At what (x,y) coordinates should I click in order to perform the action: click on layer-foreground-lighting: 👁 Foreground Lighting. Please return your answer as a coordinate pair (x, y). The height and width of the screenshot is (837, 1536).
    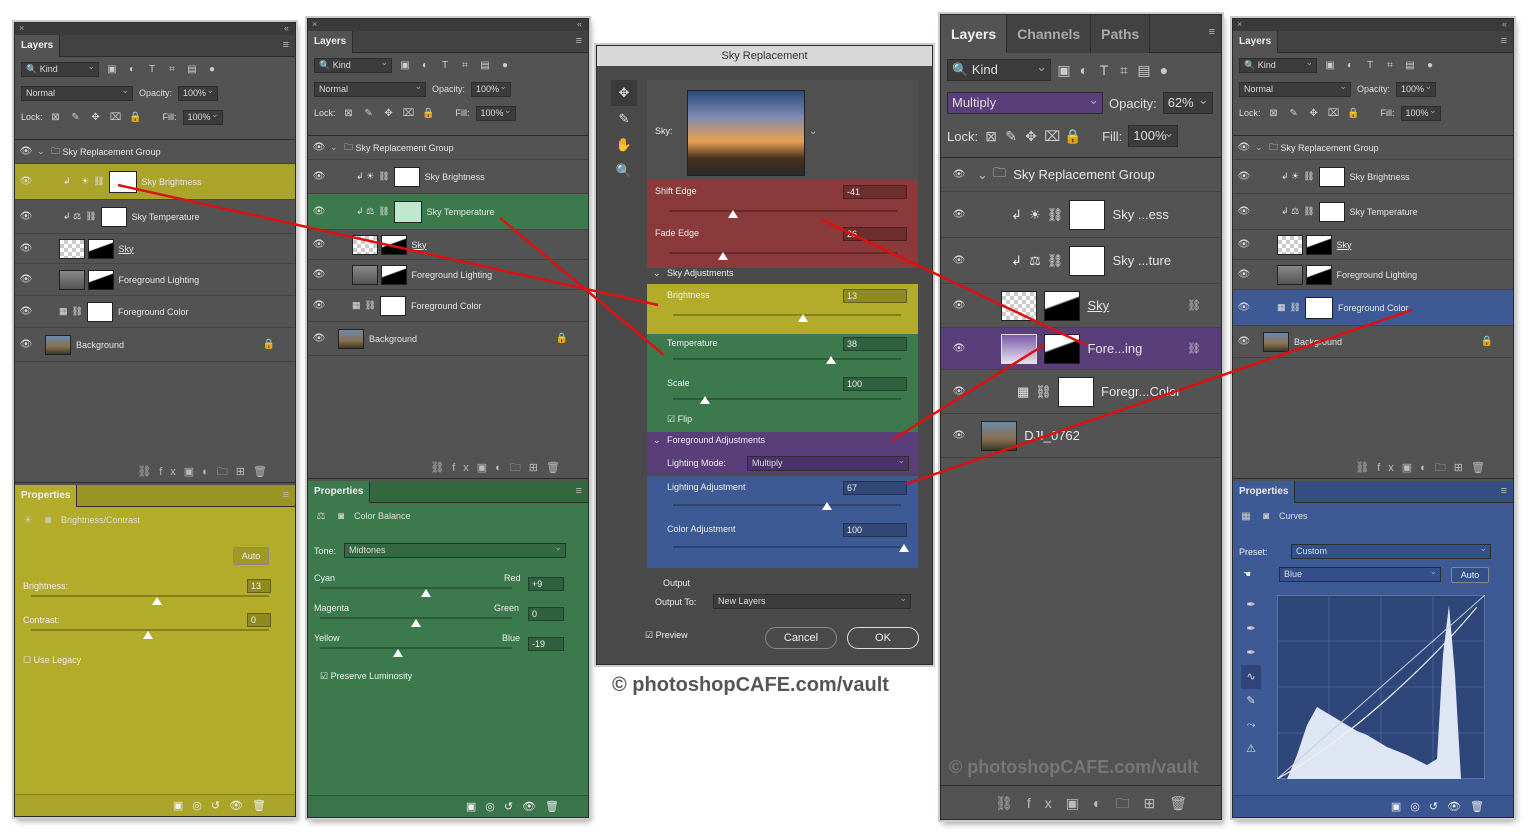
    Looking at the image, I should click on (155, 280).